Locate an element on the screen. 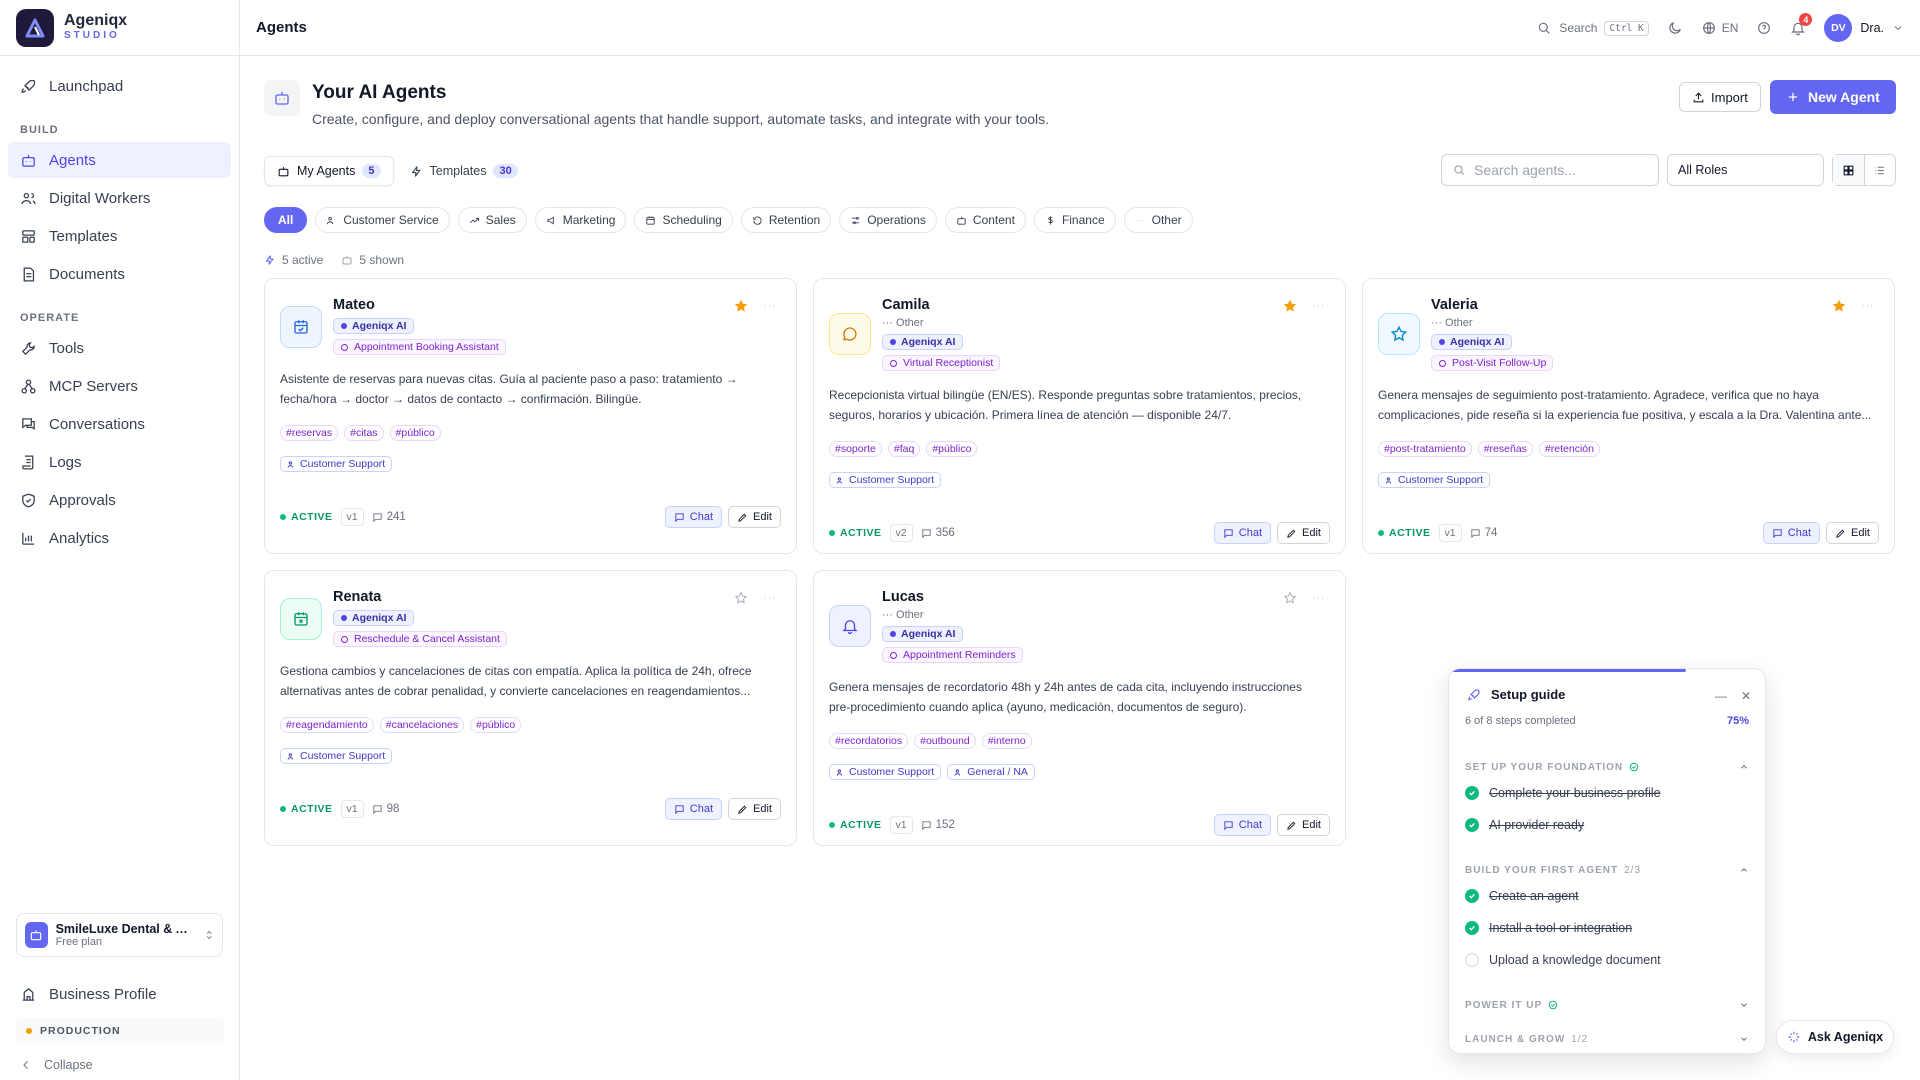 The height and width of the screenshot is (1080, 1920). nav-section-operate: OPERATE is located at coordinates (50, 318).